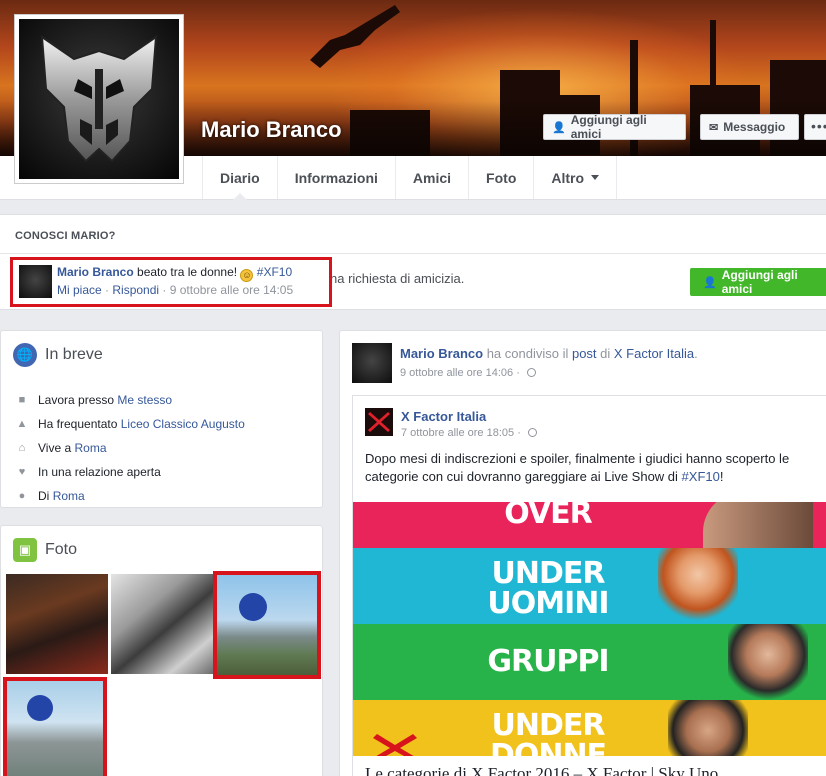  I want to click on intro-item-school: ▲ Ha frequentato Liceo Classico Augusto, so click(129, 424).